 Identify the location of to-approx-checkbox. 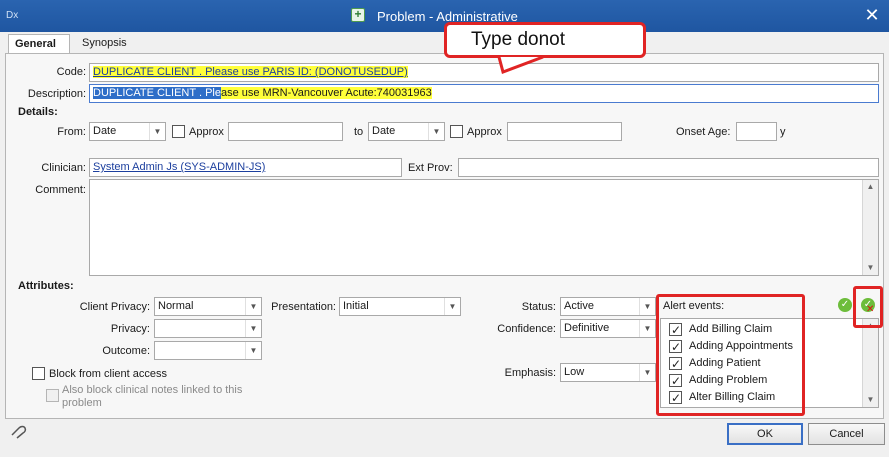
(456, 131).